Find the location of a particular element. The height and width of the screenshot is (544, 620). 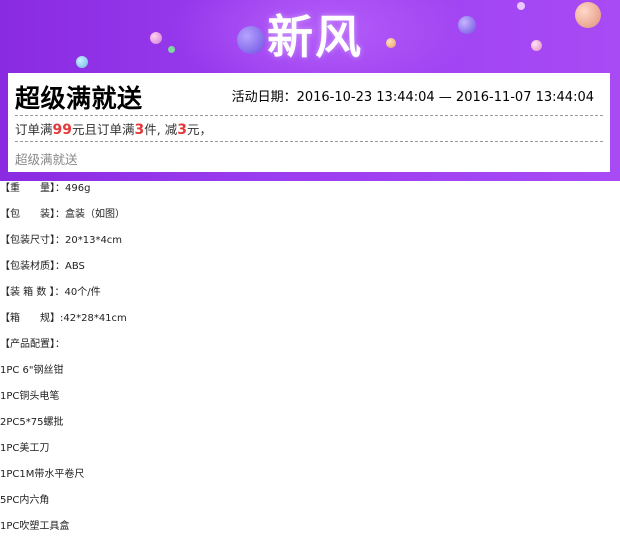

promo-rule: 订单满99元且订单满3件, 减3元， is located at coordinates (113, 128).